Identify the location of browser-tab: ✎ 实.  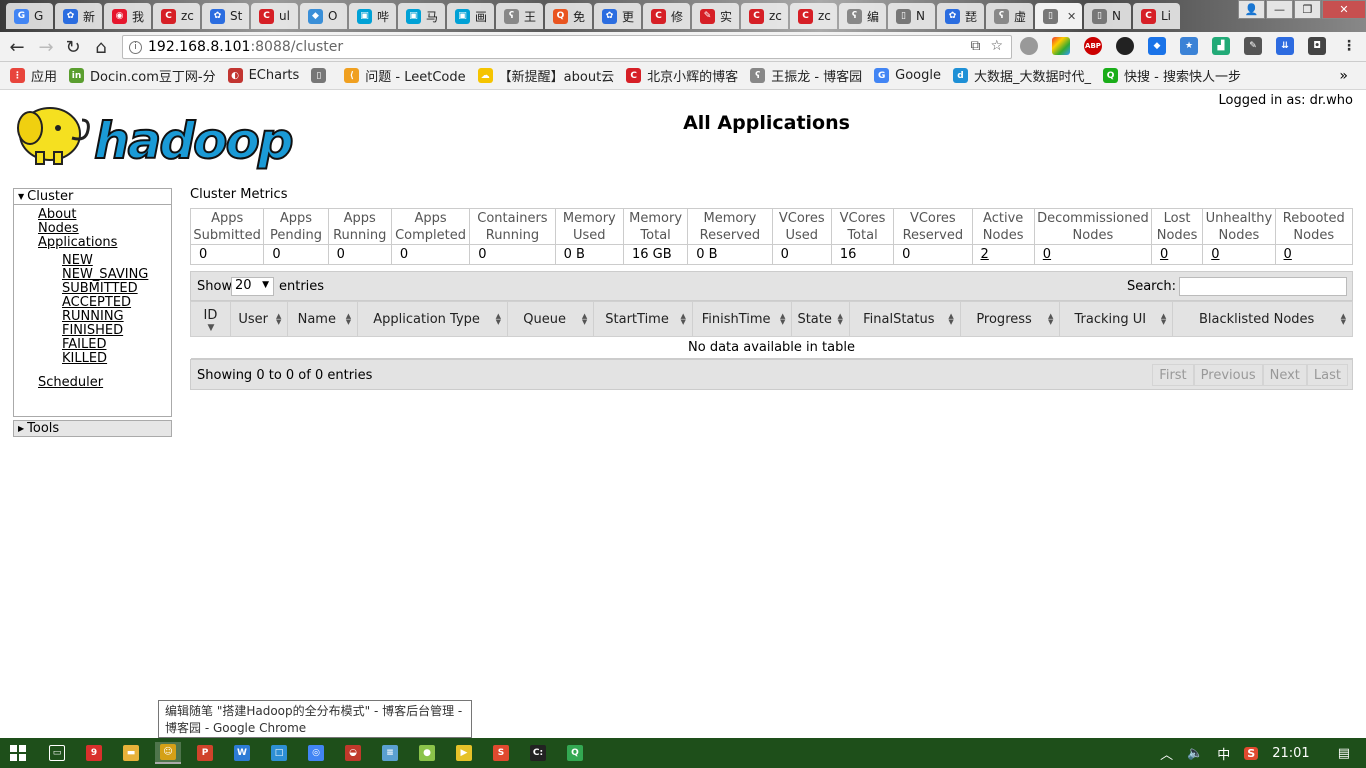
(715, 16).